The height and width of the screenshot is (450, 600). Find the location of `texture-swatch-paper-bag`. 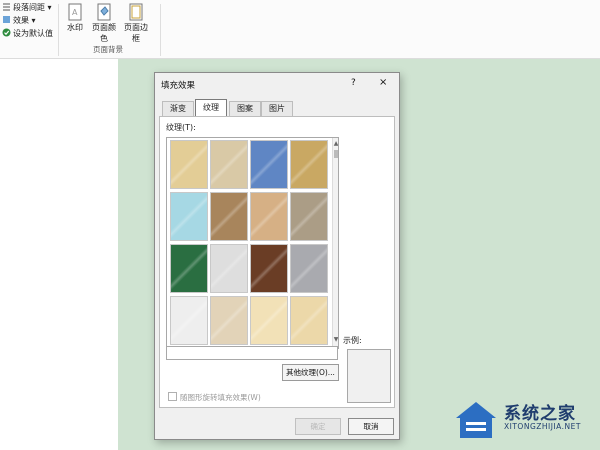

texture-swatch-paper-bag is located at coordinates (229, 216).